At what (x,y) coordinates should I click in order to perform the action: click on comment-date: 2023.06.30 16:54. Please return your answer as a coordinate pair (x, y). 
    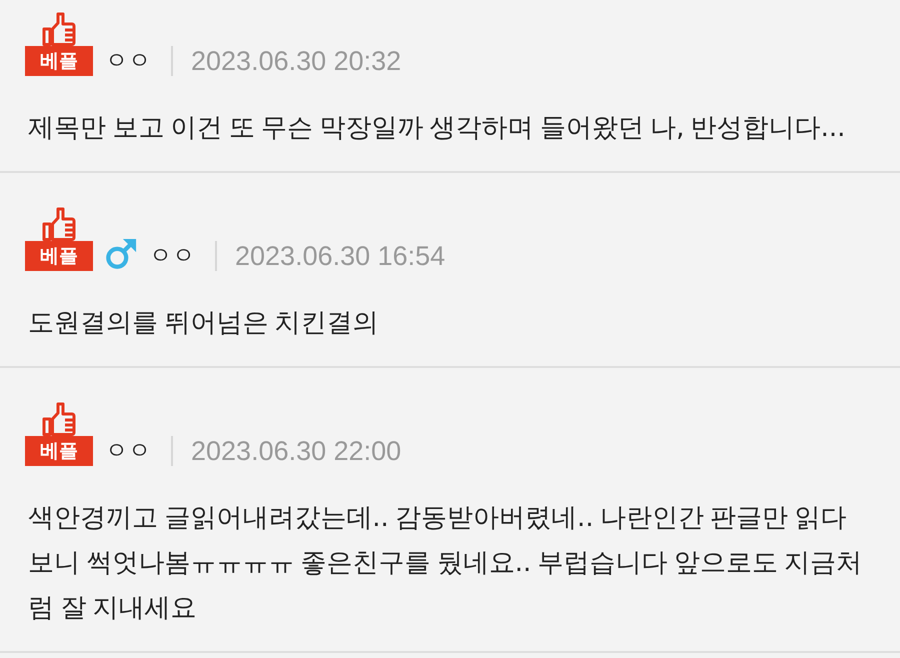
    Looking at the image, I should click on (340, 256).